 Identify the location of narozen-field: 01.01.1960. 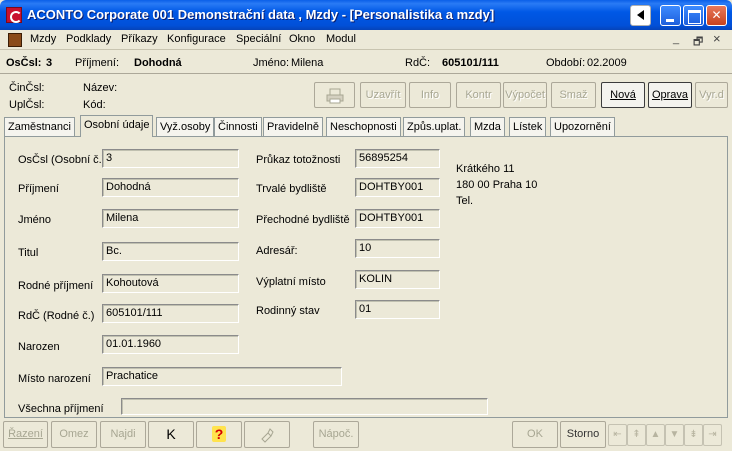
(170, 344).